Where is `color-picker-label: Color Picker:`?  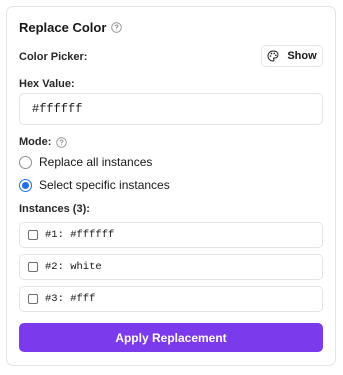 color-picker-label: Color Picker: is located at coordinates (53, 57).